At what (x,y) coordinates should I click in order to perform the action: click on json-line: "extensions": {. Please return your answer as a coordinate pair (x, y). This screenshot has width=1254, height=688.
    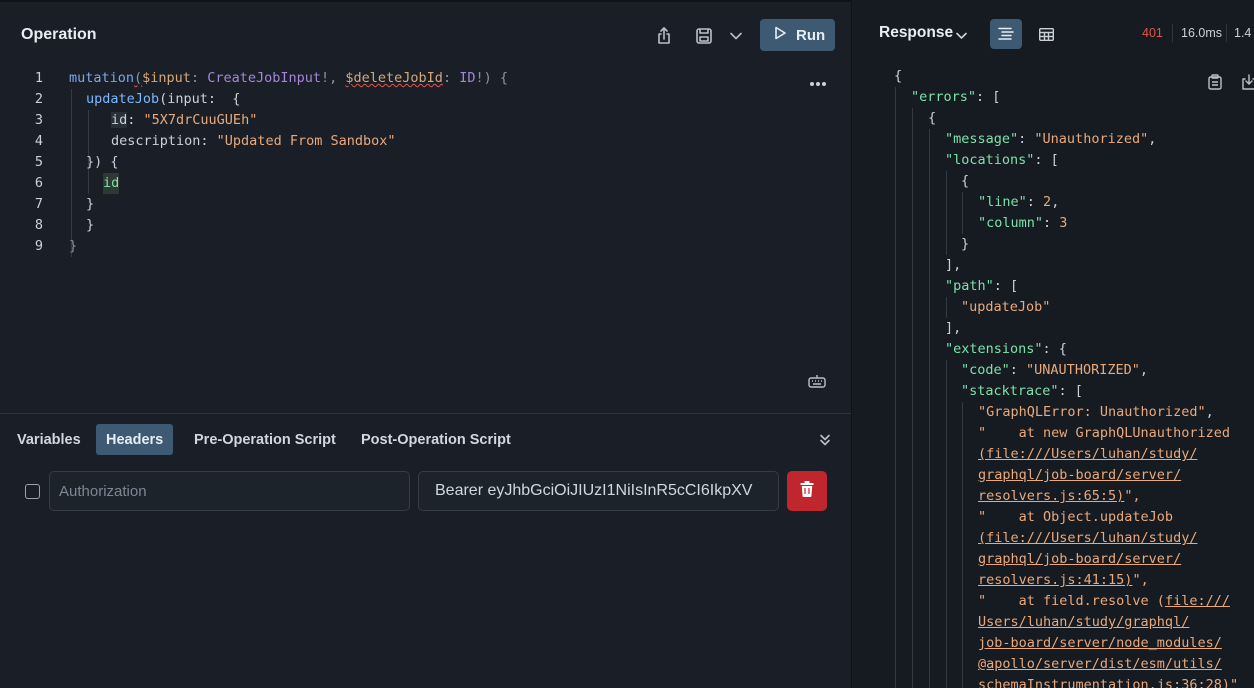
    Looking at the image, I should click on (1006, 349).